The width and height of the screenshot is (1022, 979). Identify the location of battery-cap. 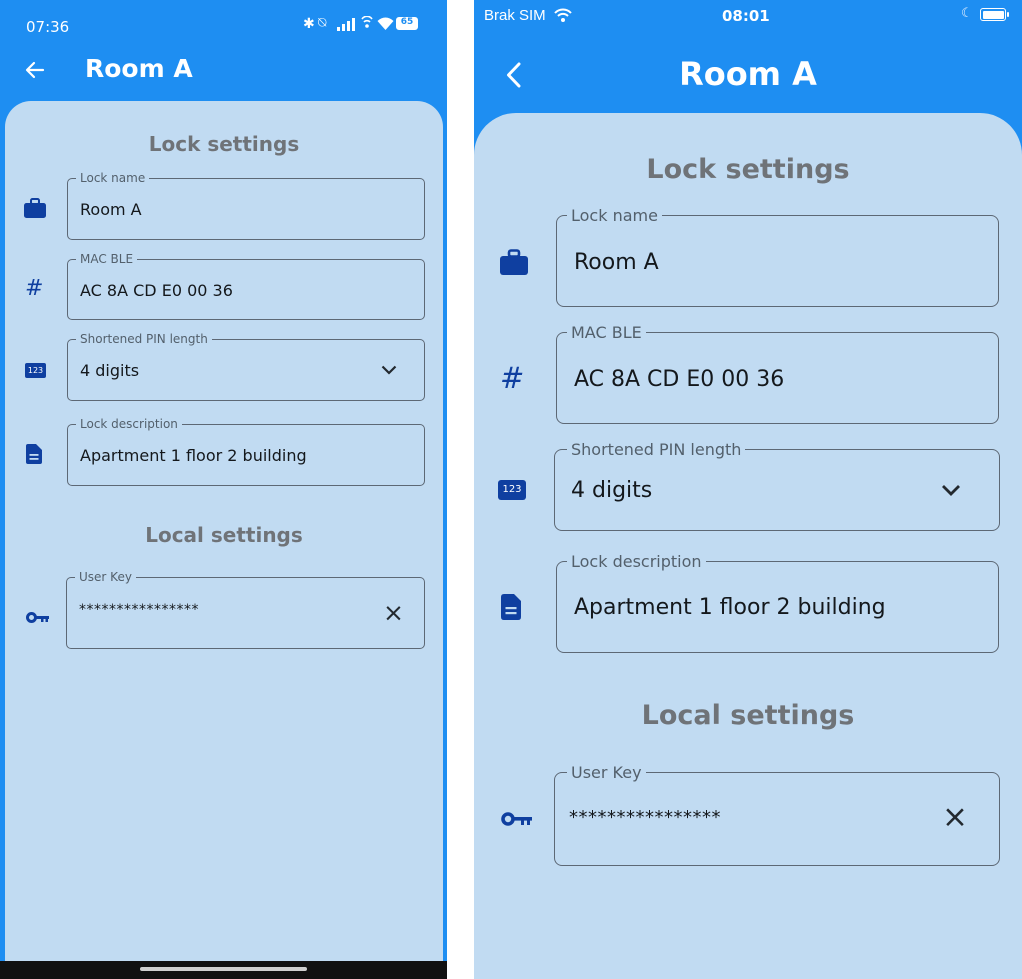
(1008, 14).